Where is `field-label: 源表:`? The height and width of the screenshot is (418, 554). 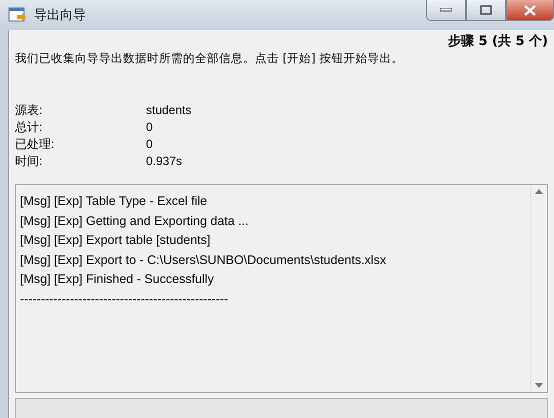 field-label: 源表: is located at coordinates (29, 110).